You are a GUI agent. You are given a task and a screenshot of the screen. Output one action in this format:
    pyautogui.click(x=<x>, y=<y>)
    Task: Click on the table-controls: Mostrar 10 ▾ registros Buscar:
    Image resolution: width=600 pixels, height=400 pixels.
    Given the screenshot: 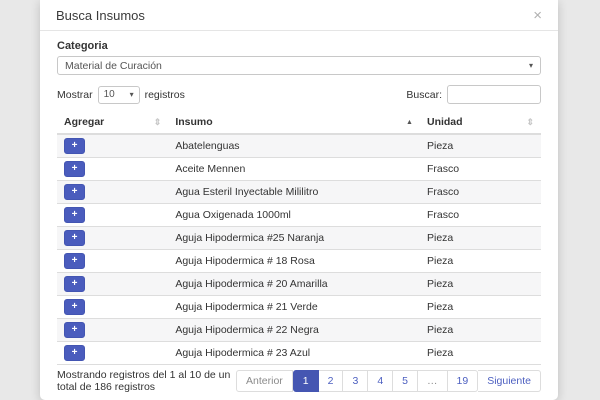 What is the action you would take?
    pyautogui.click(x=299, y=94)
    